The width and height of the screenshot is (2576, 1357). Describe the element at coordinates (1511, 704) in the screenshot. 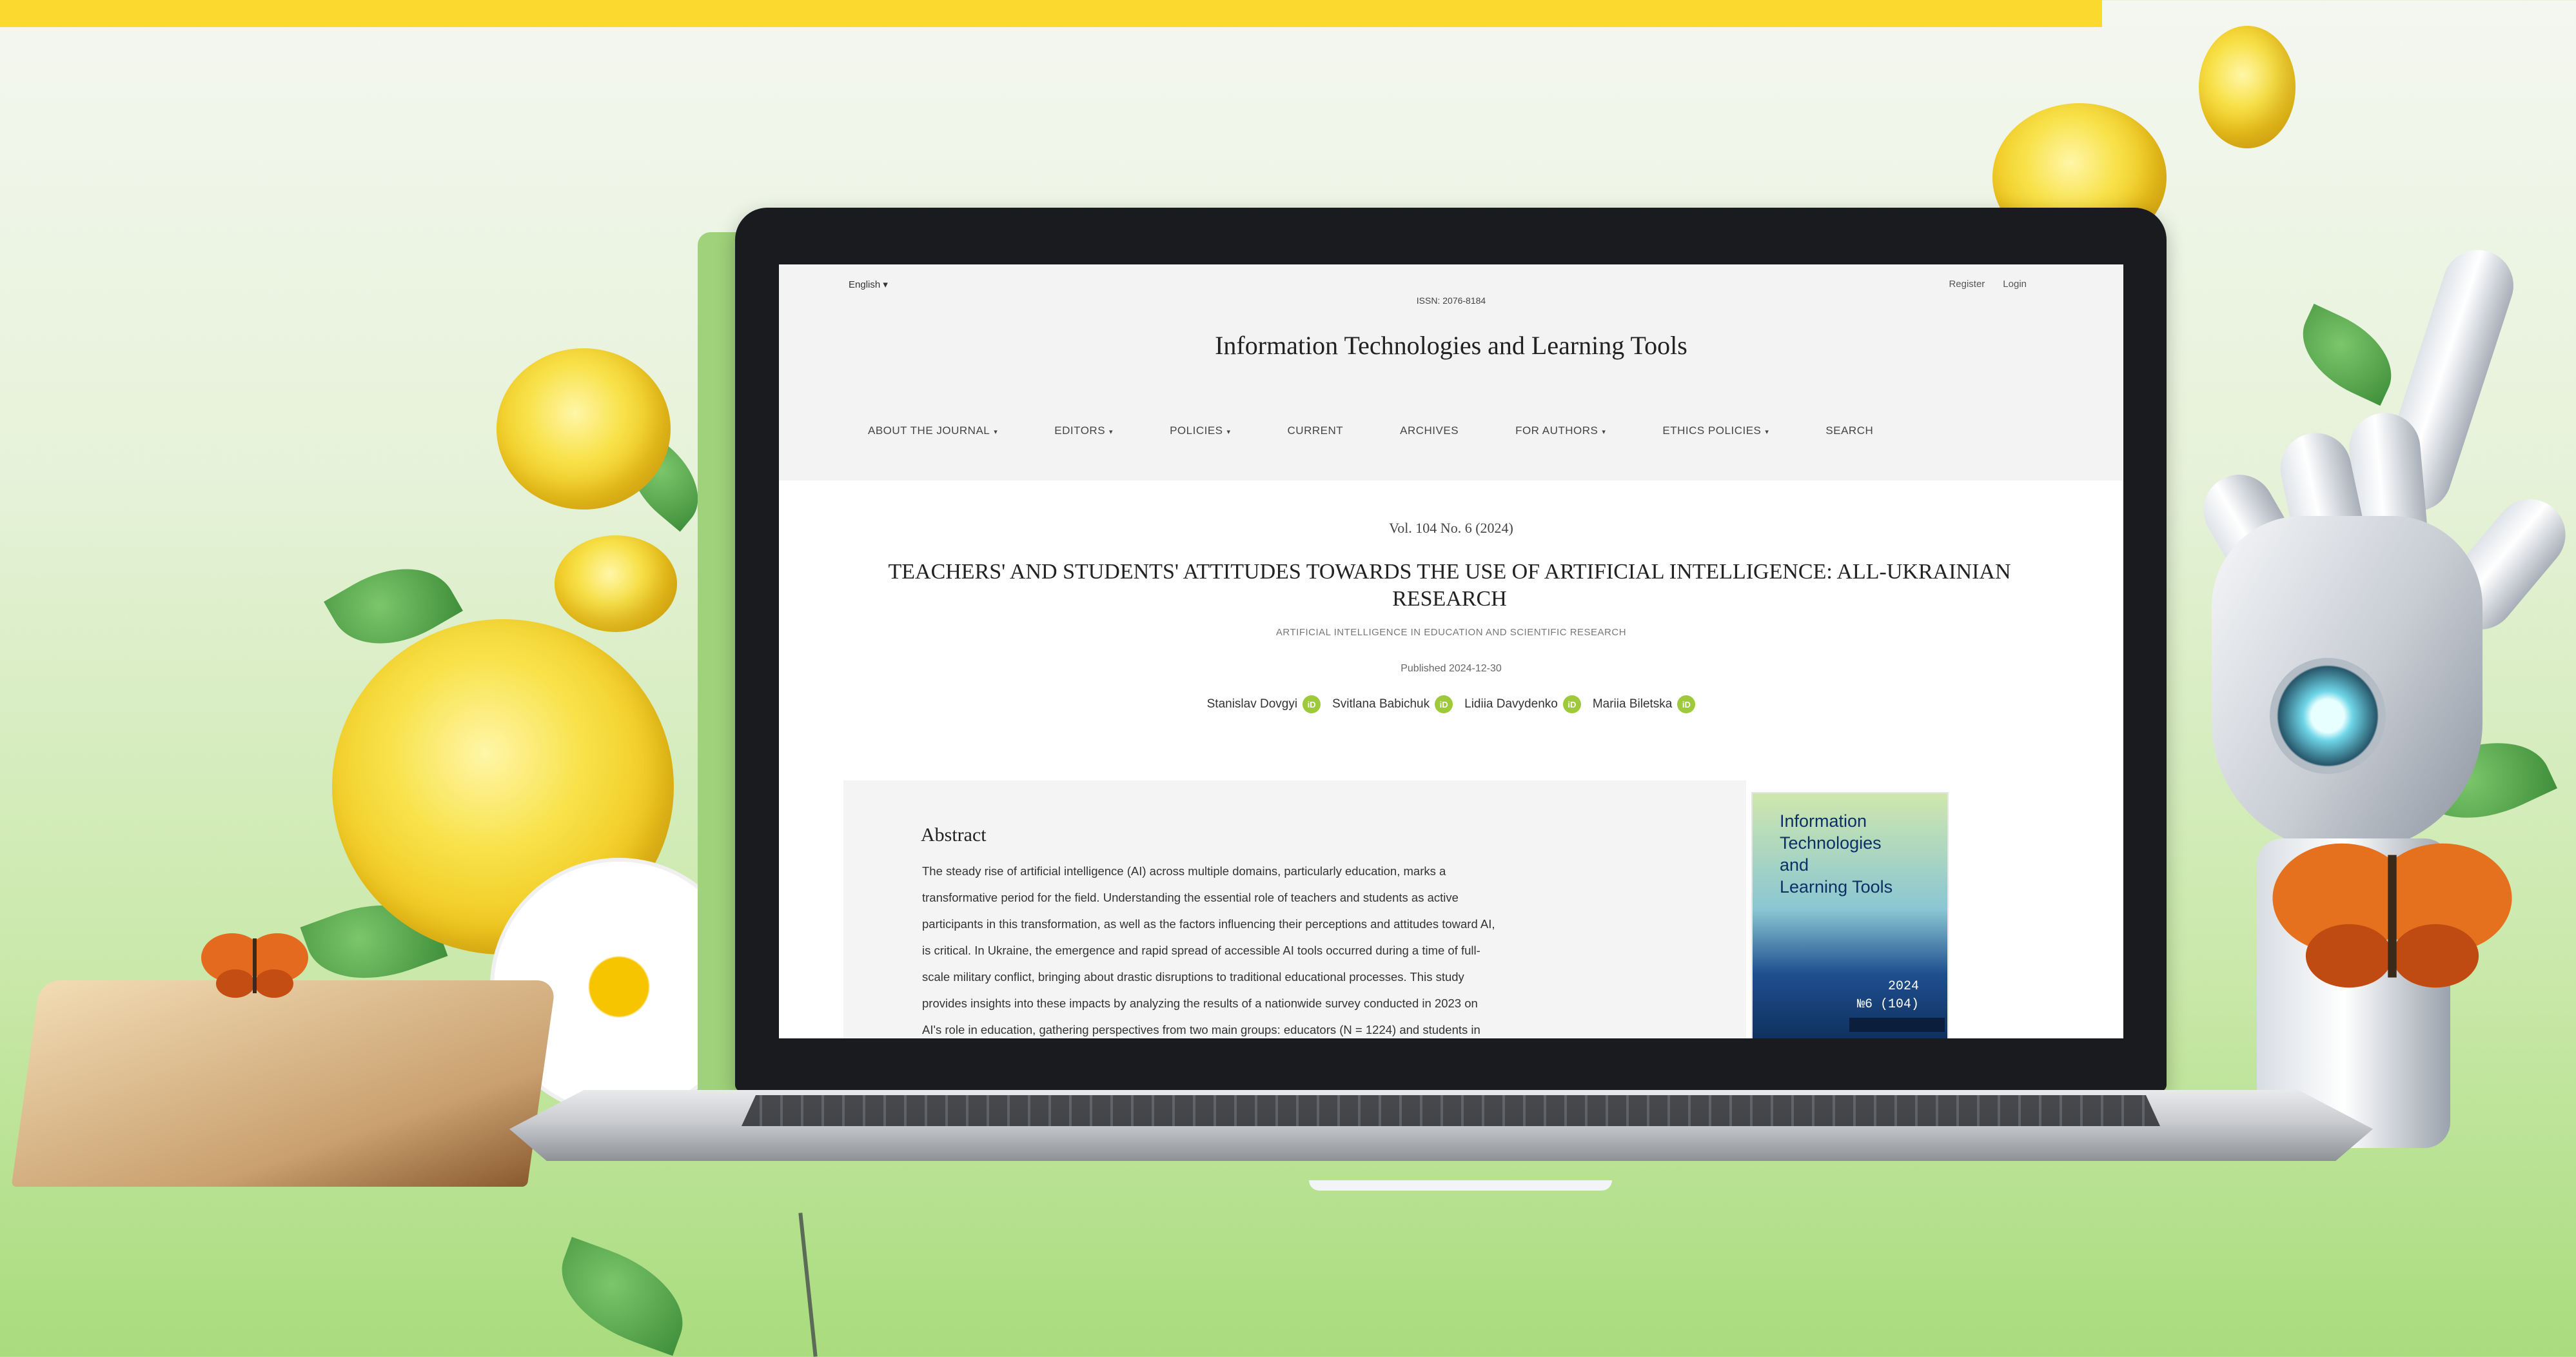

I see `author-name: Lidiia Davydenko` at that location.